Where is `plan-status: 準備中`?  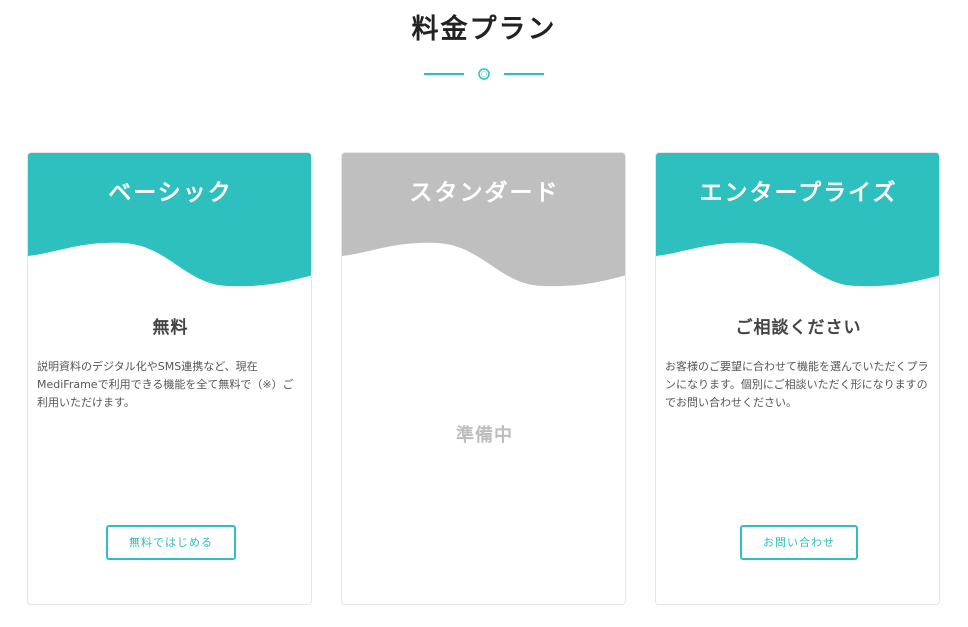 plan-status: 準備中 is located at coordinates (484, 435).